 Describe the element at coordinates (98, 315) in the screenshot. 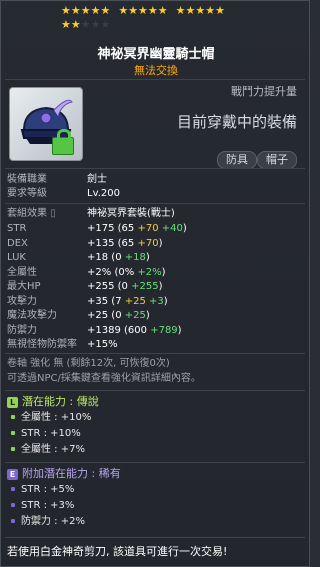

I see `stat-total: +25` at that location.